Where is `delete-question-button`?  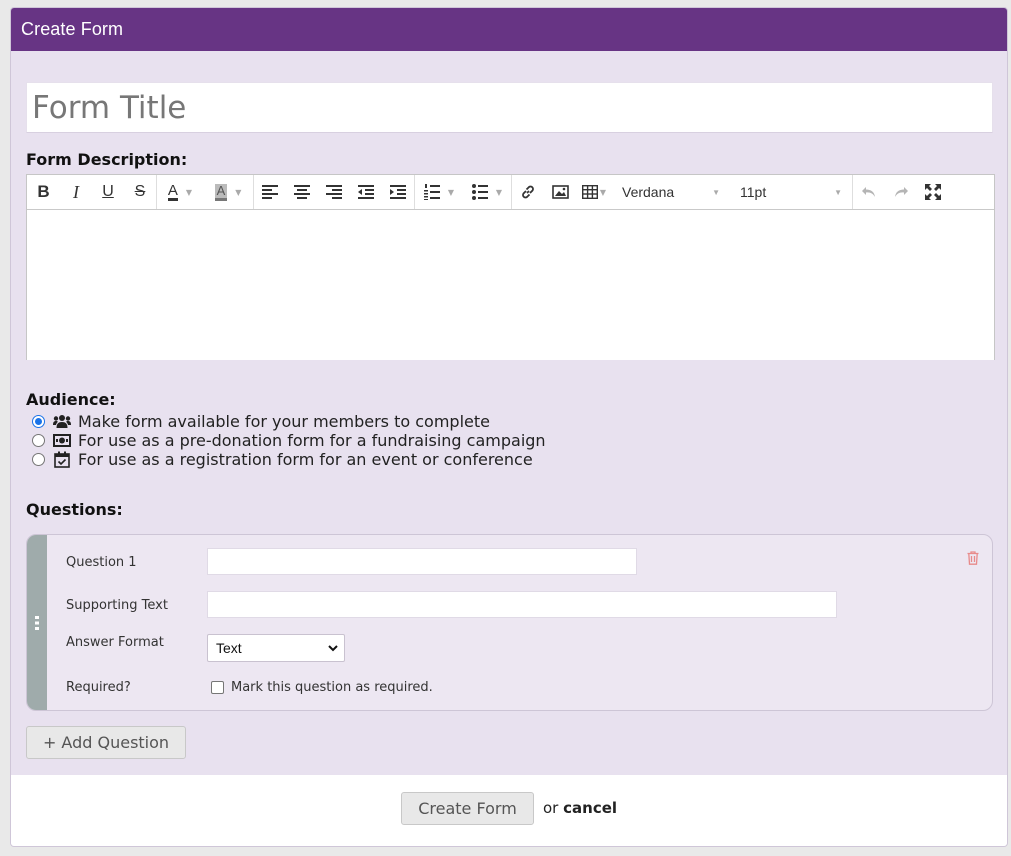 delete-question-button is located at coordinates (973, 559).